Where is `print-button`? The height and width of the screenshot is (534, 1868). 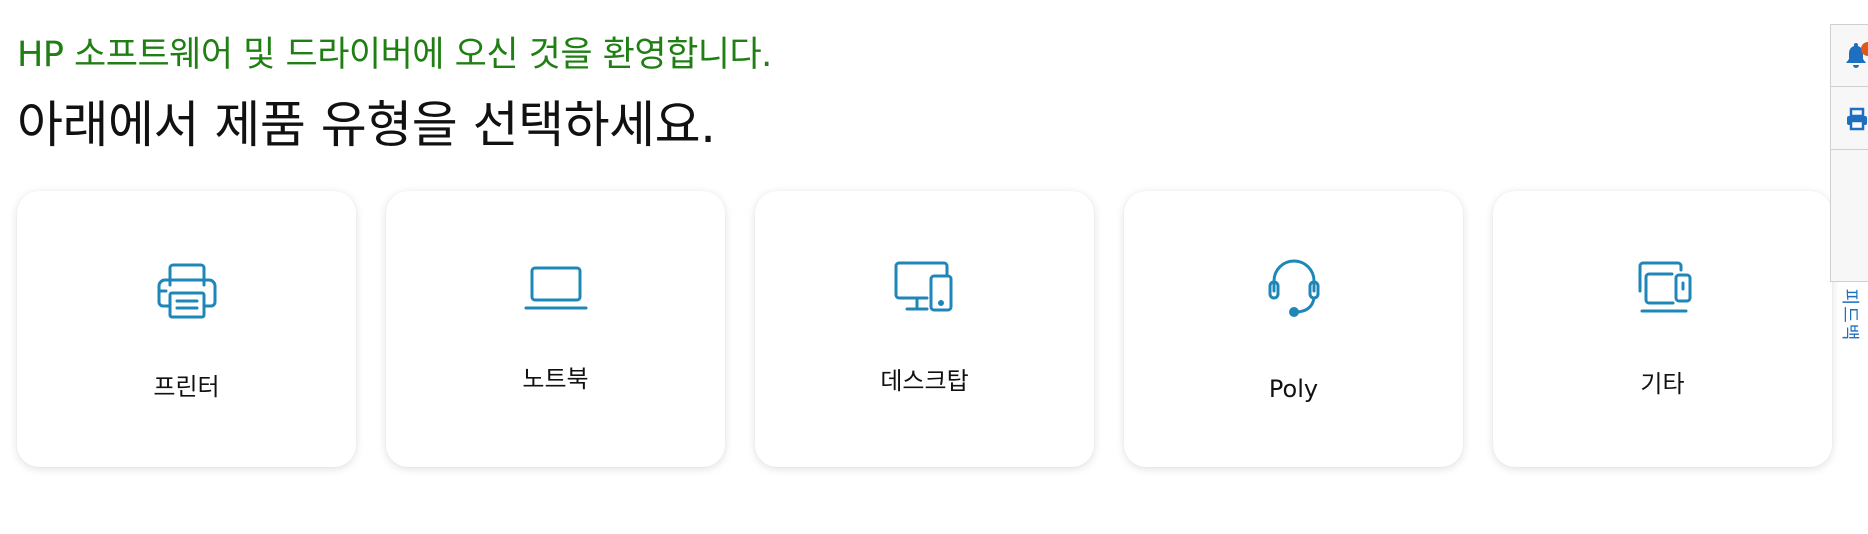 print-button is located at coordinates (1849, 118).